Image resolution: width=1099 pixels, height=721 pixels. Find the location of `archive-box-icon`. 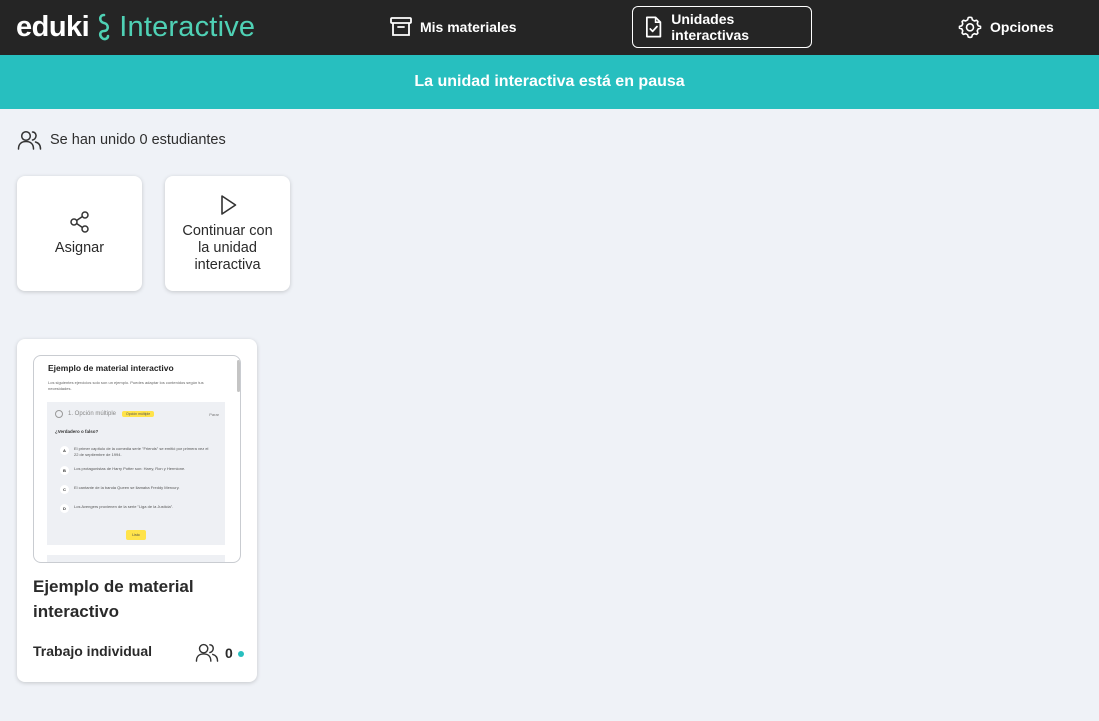

archive-box-icon is located at coordinates (401, 26).